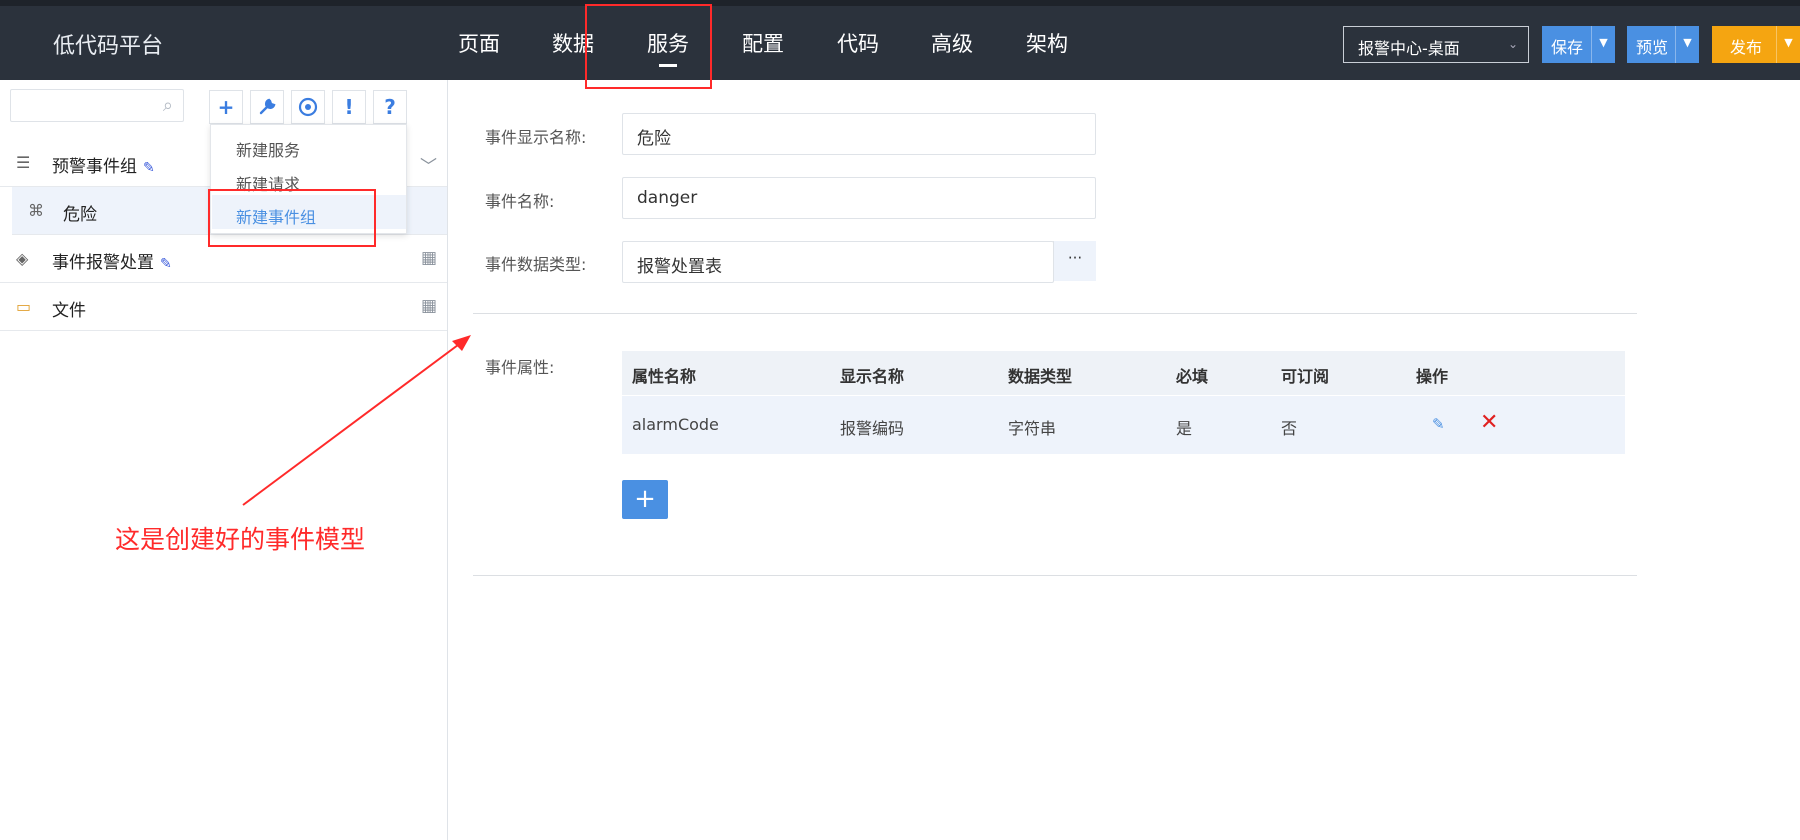  I want to click on edit-icon: ✎, so click(1438, 424).